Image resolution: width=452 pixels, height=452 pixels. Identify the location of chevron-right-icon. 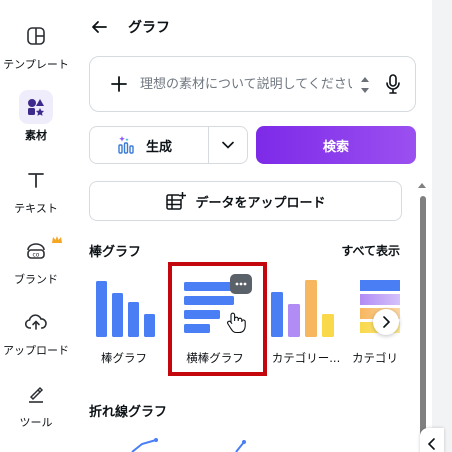
(386, 322).